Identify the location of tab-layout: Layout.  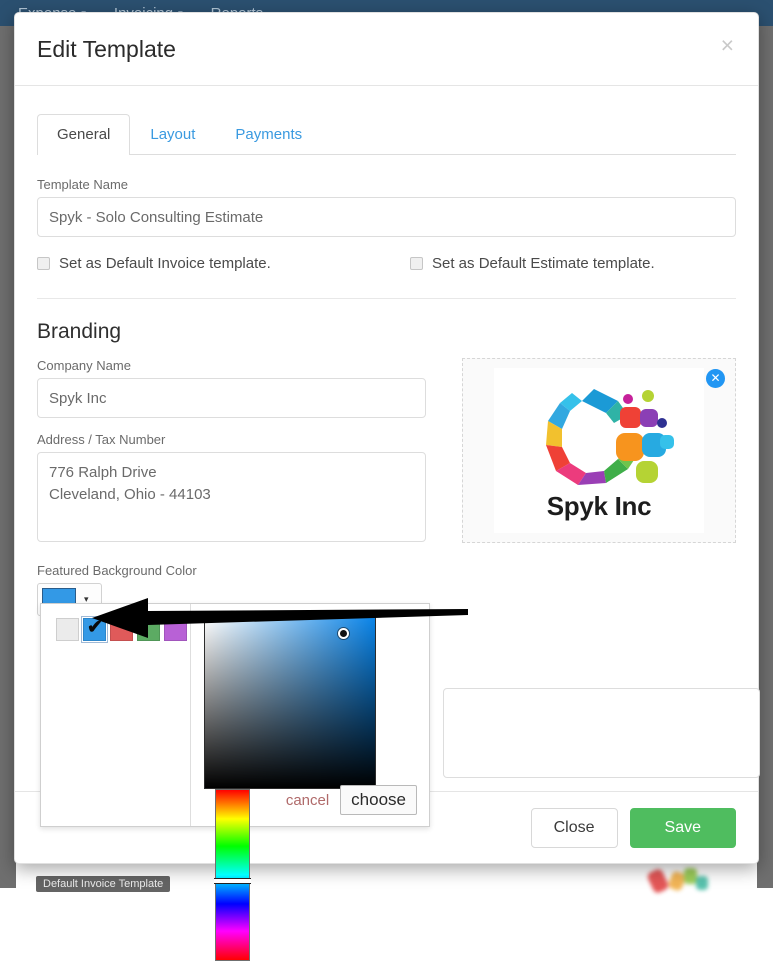
(172, 134).